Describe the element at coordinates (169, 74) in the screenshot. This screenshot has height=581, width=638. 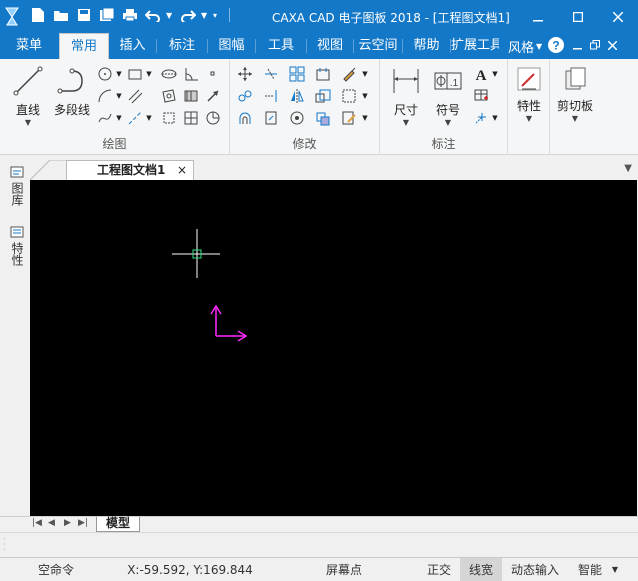
I see `ellipse-icon` at that location.